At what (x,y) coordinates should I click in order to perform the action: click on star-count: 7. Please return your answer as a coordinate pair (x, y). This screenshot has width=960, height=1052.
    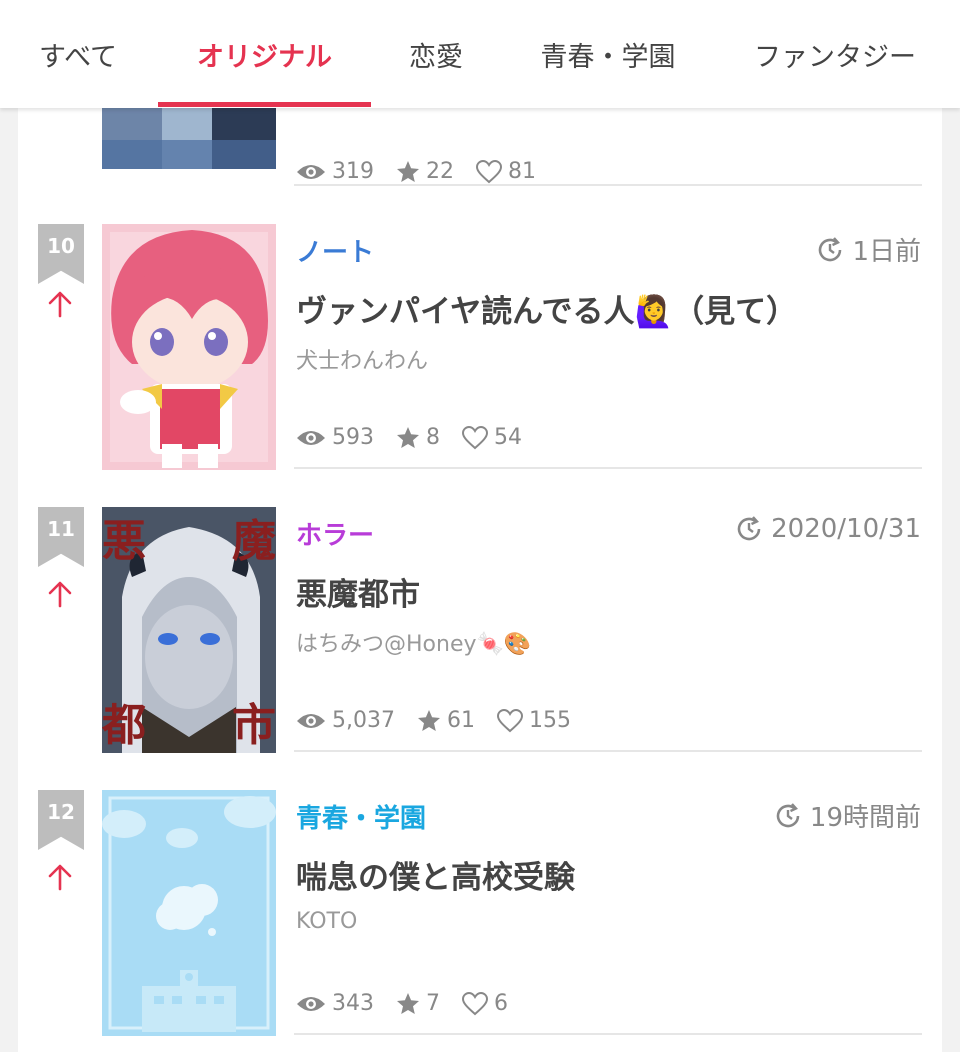
    Looking at the image, I should click on (433, 1003).